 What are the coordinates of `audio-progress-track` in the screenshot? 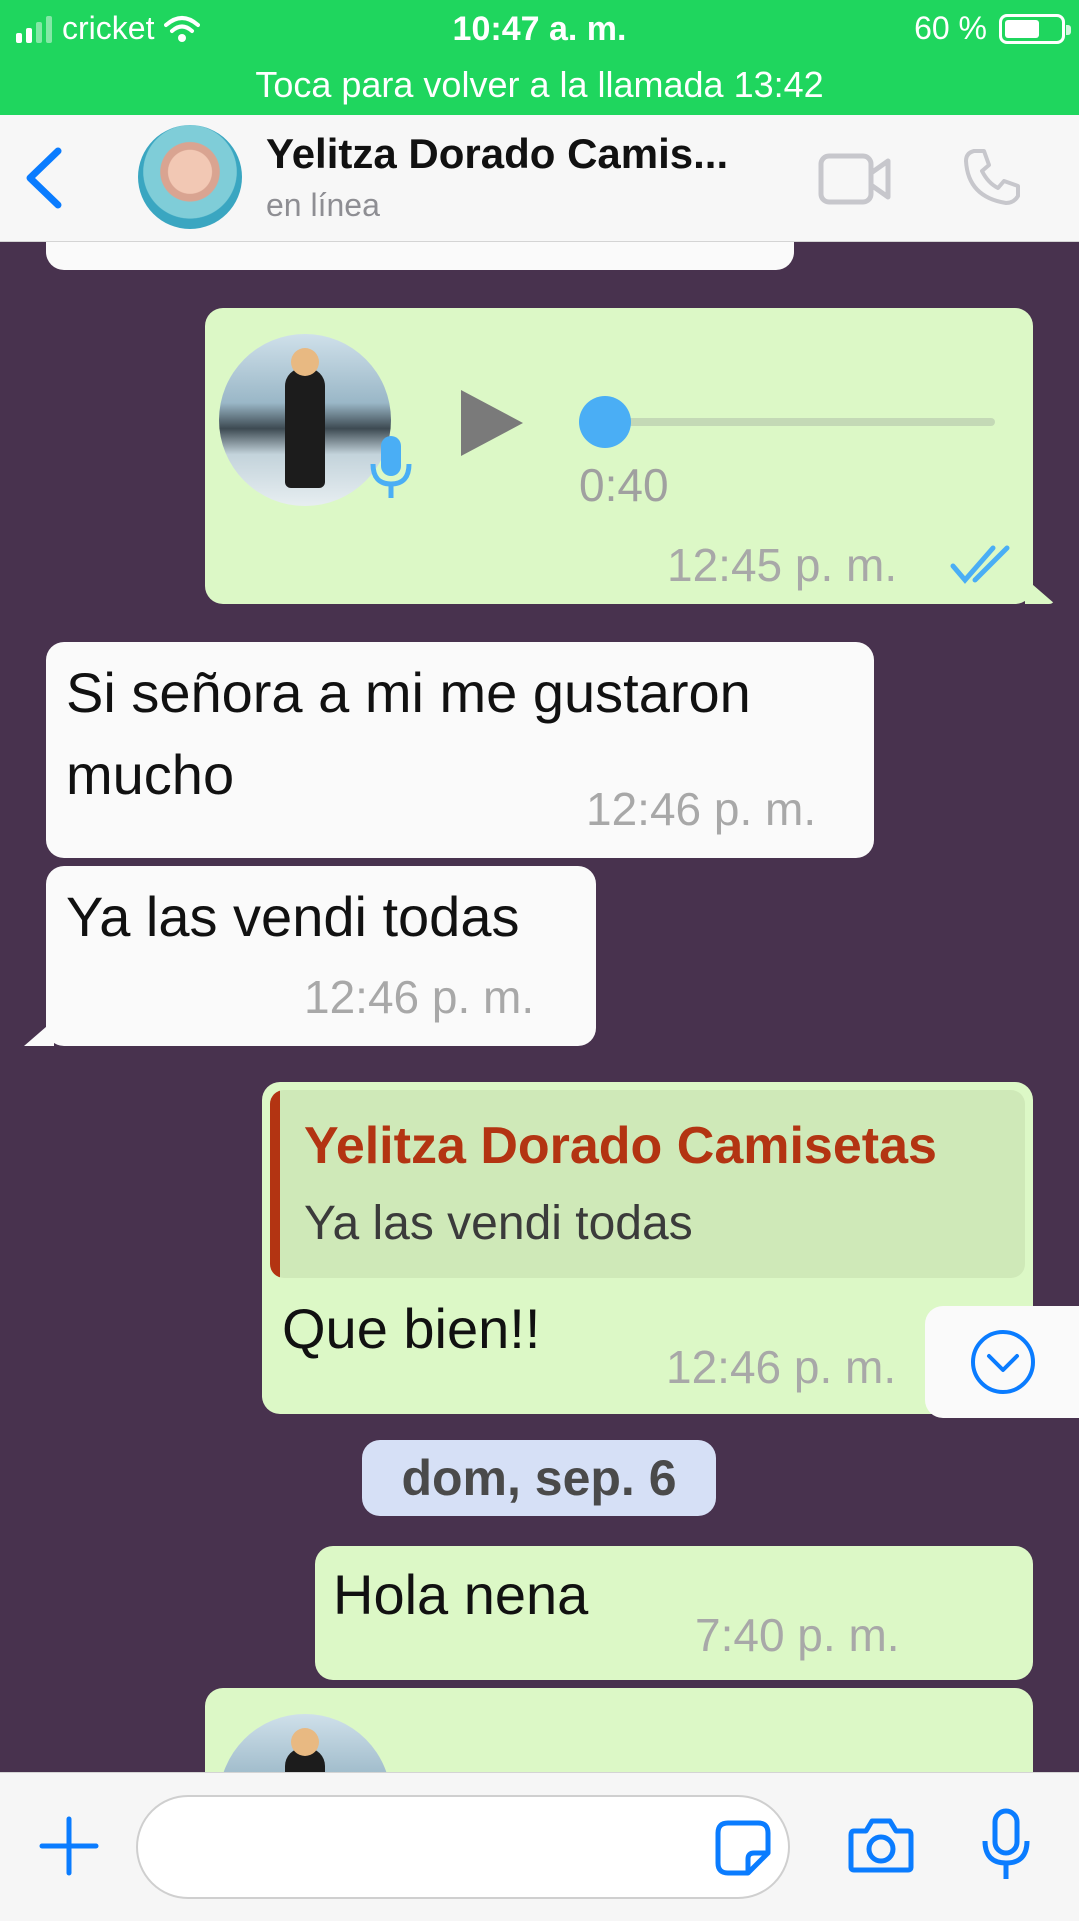 It's located at (791, 422).